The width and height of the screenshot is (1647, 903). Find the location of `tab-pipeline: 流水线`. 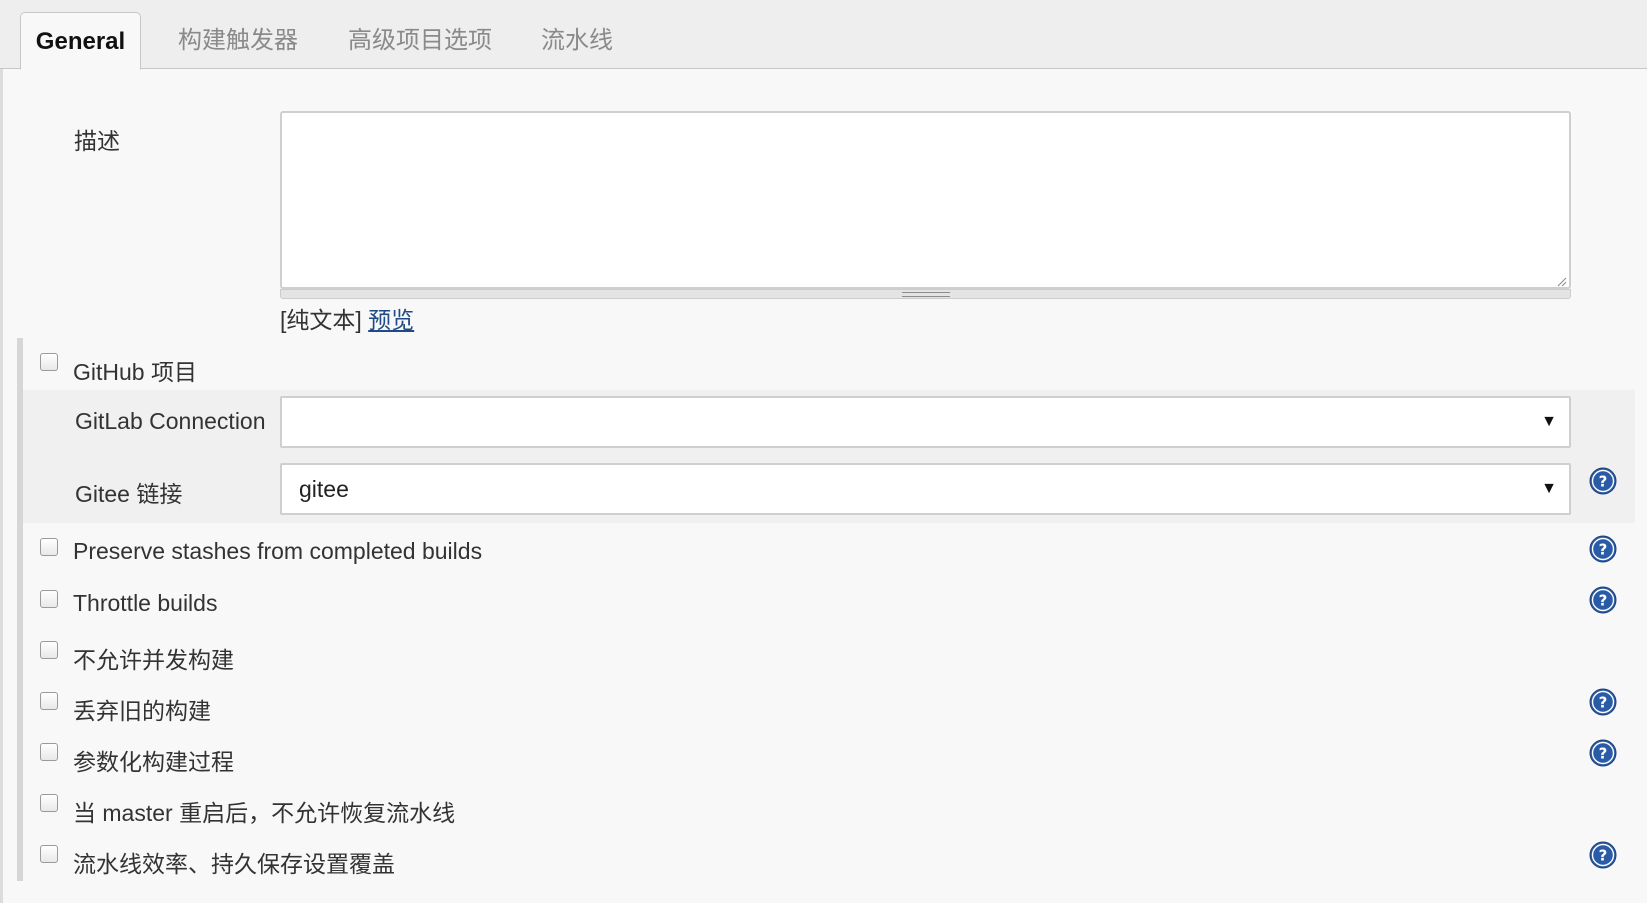

tab-pipeline: 流水线 is located at coordinates (577, 40).